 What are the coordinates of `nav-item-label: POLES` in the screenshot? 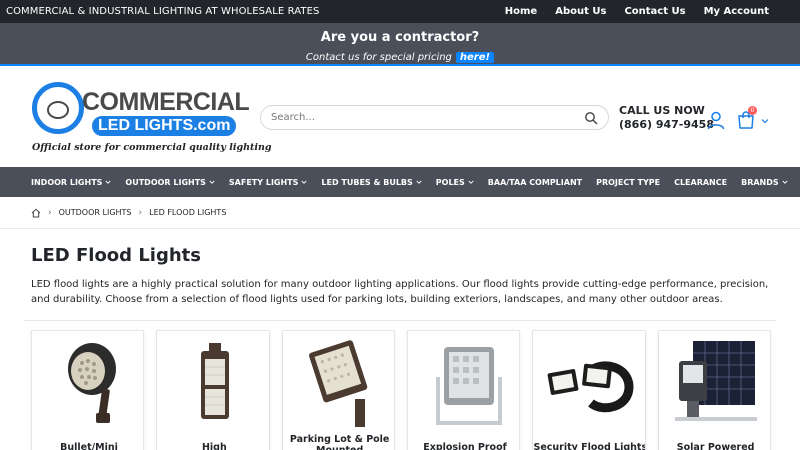 It's located at (450, 182).